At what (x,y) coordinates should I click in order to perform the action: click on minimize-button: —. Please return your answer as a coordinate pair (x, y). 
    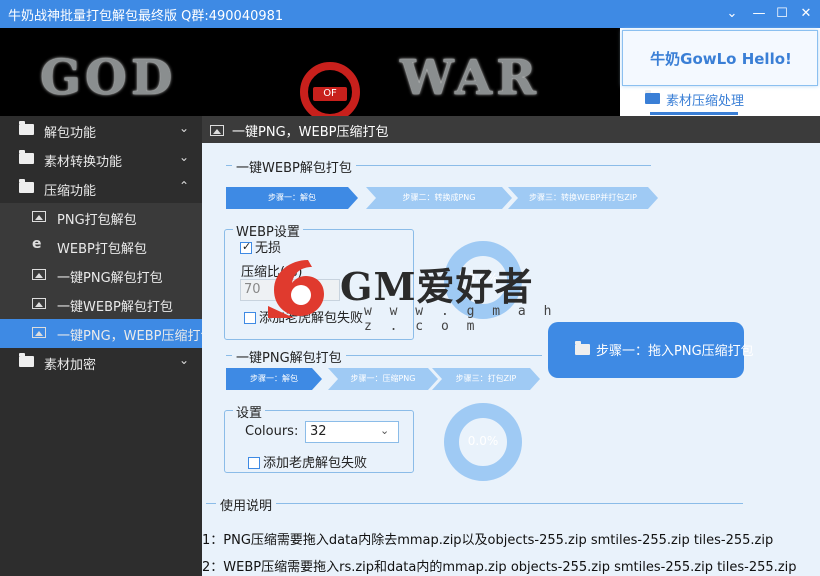
    Looking at the image, I should click on (759, 14).